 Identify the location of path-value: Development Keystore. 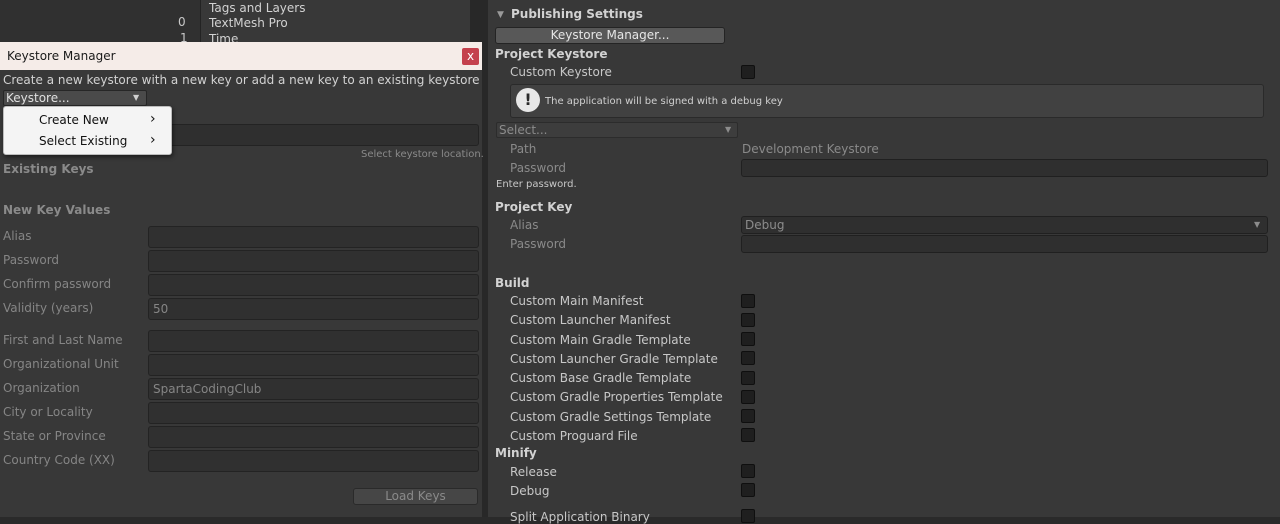
(810, 149).